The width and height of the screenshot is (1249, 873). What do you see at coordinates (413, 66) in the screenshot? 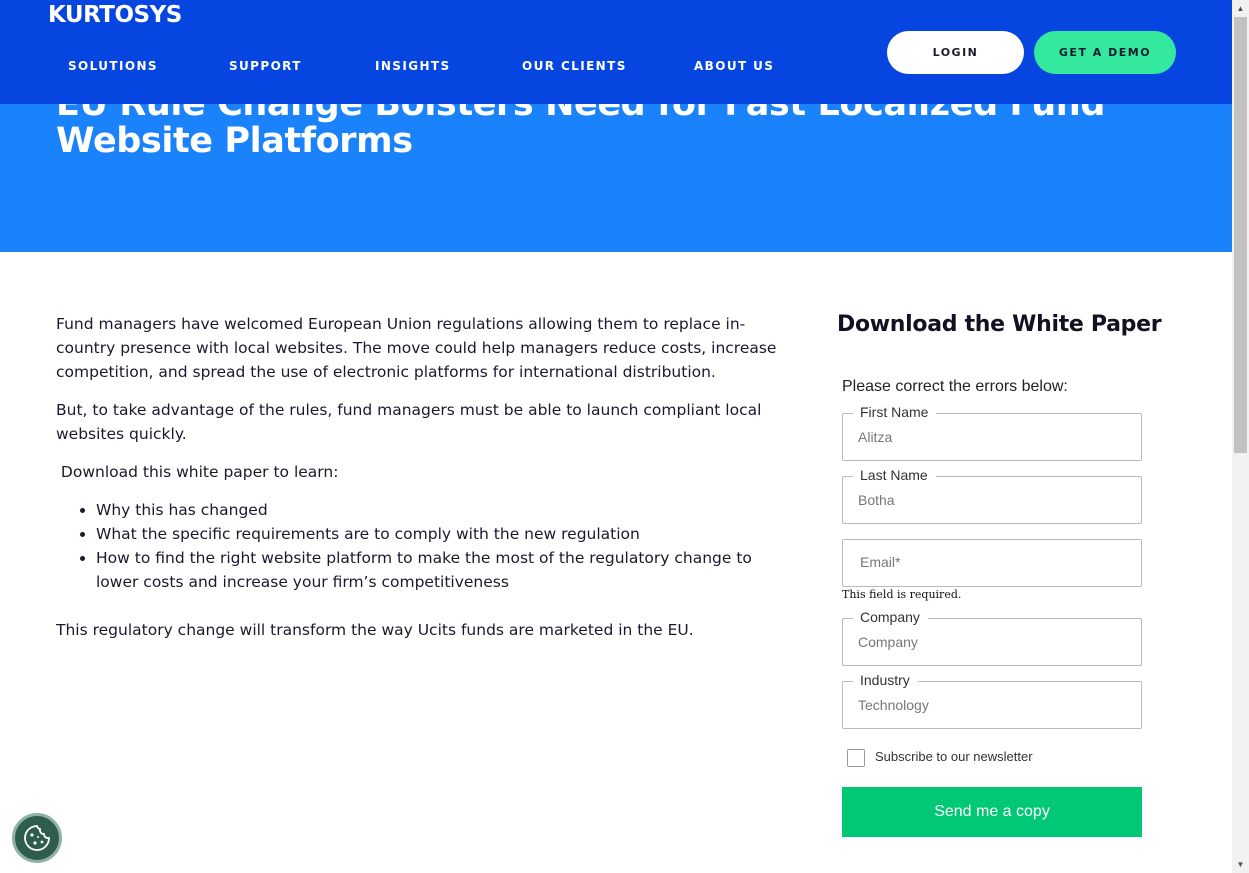
I see `nav-insights: INSIGHTS` at bounding box center [413, 66].